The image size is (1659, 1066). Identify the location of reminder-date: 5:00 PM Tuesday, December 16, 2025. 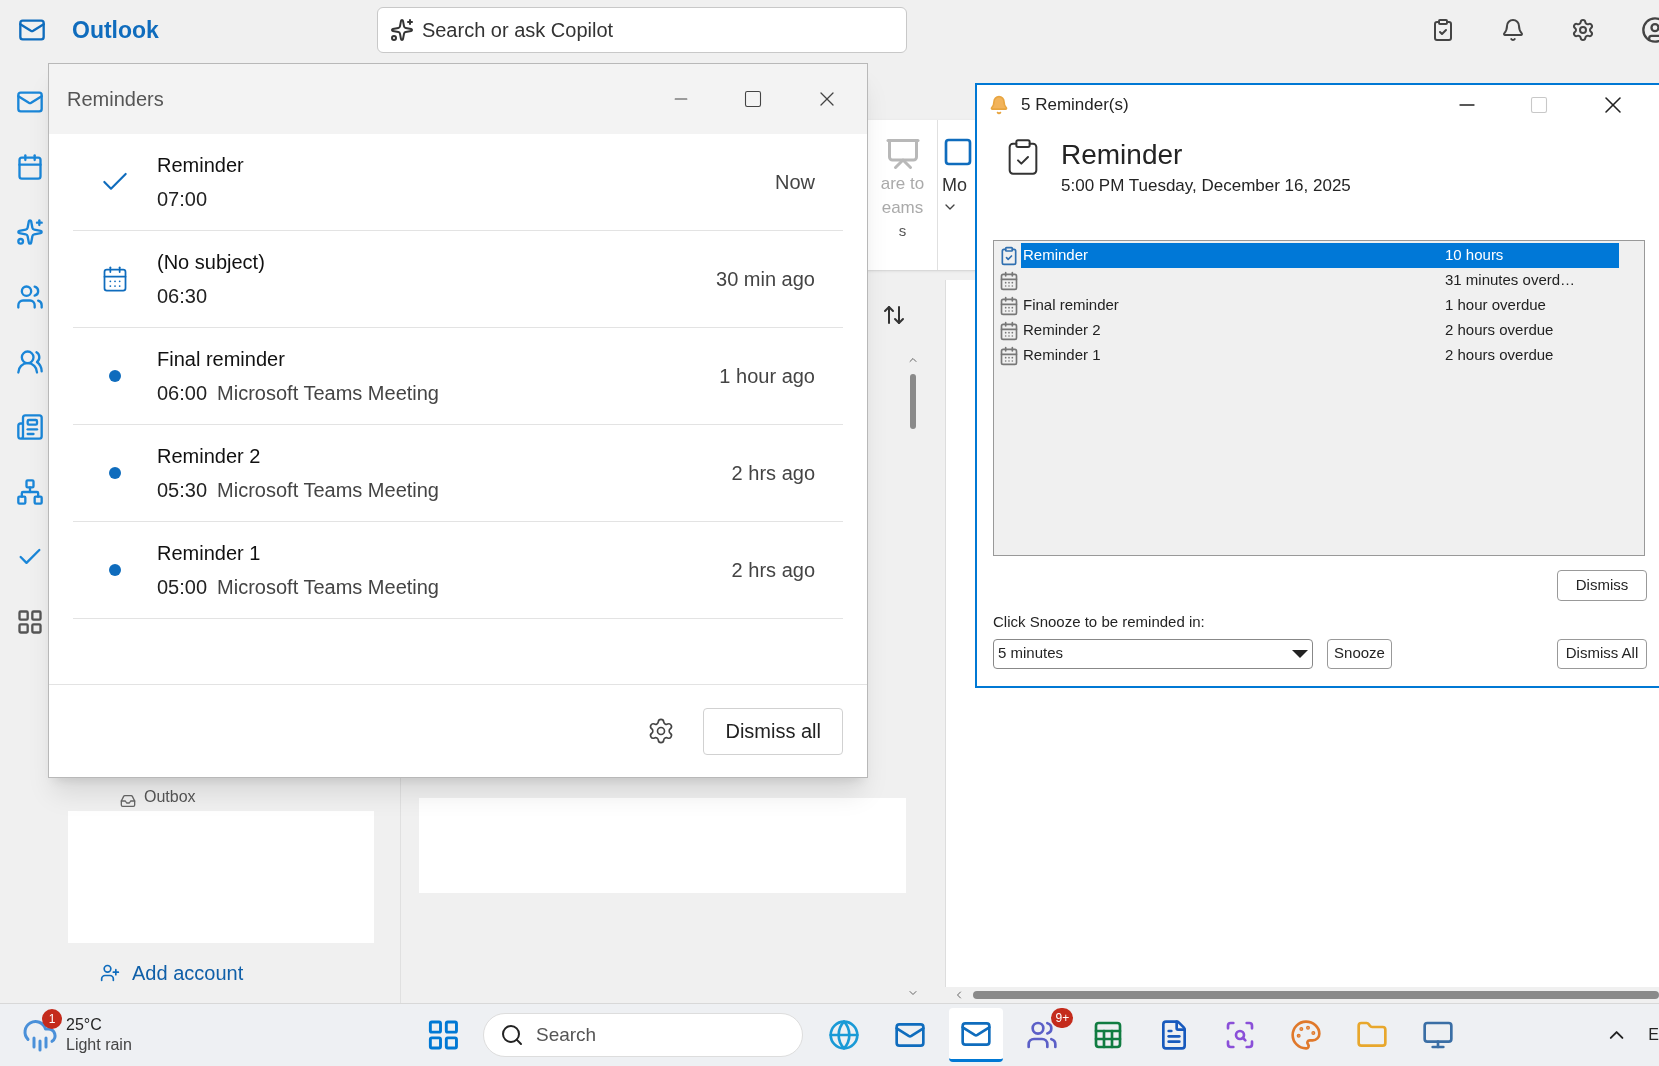
(1206, 186).